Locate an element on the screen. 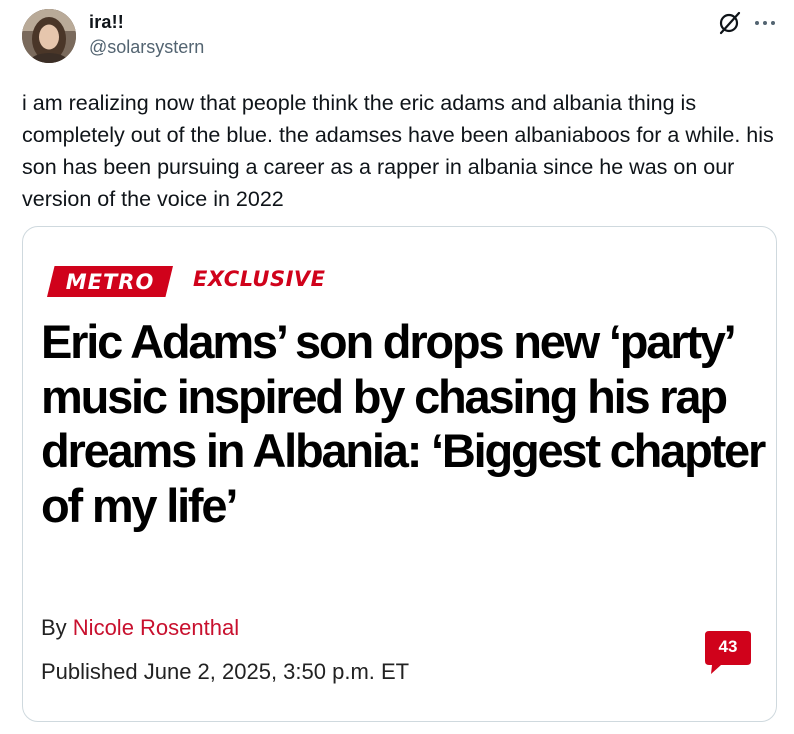  user-handle: @solarsystern is located at coordinates (146, 47).